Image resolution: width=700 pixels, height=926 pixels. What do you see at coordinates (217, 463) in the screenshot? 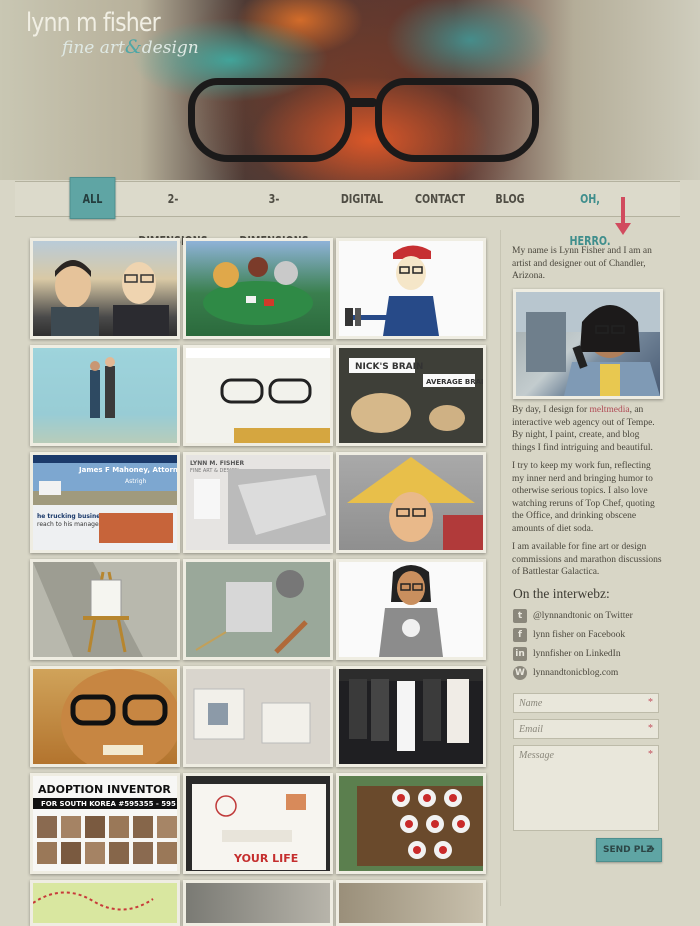
I see `lynn-site-logo: LYNN M. FISHER` at bounding box center [217, 463].